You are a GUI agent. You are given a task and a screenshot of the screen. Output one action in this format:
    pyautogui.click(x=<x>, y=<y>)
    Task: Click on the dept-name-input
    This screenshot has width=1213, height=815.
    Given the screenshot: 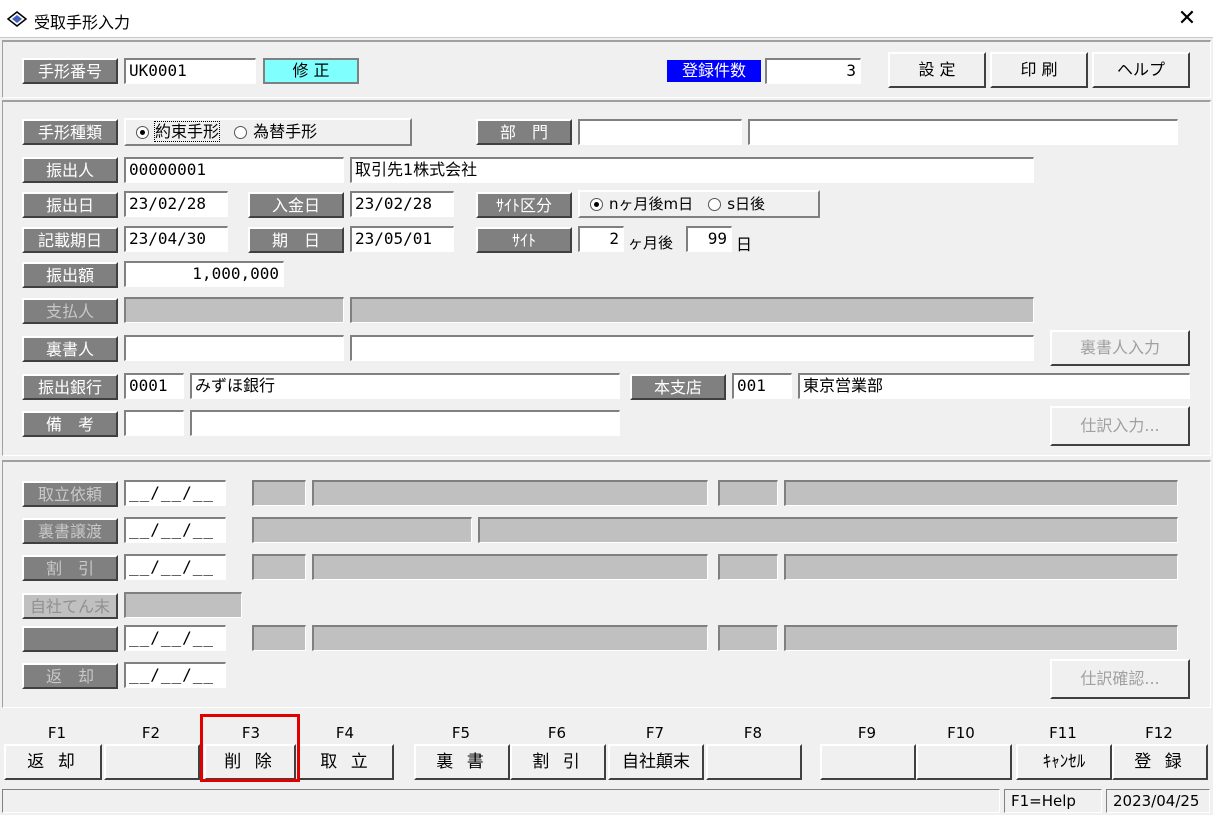 What is the action you would take?
    pyautogui.click(x=963, y=132)
    